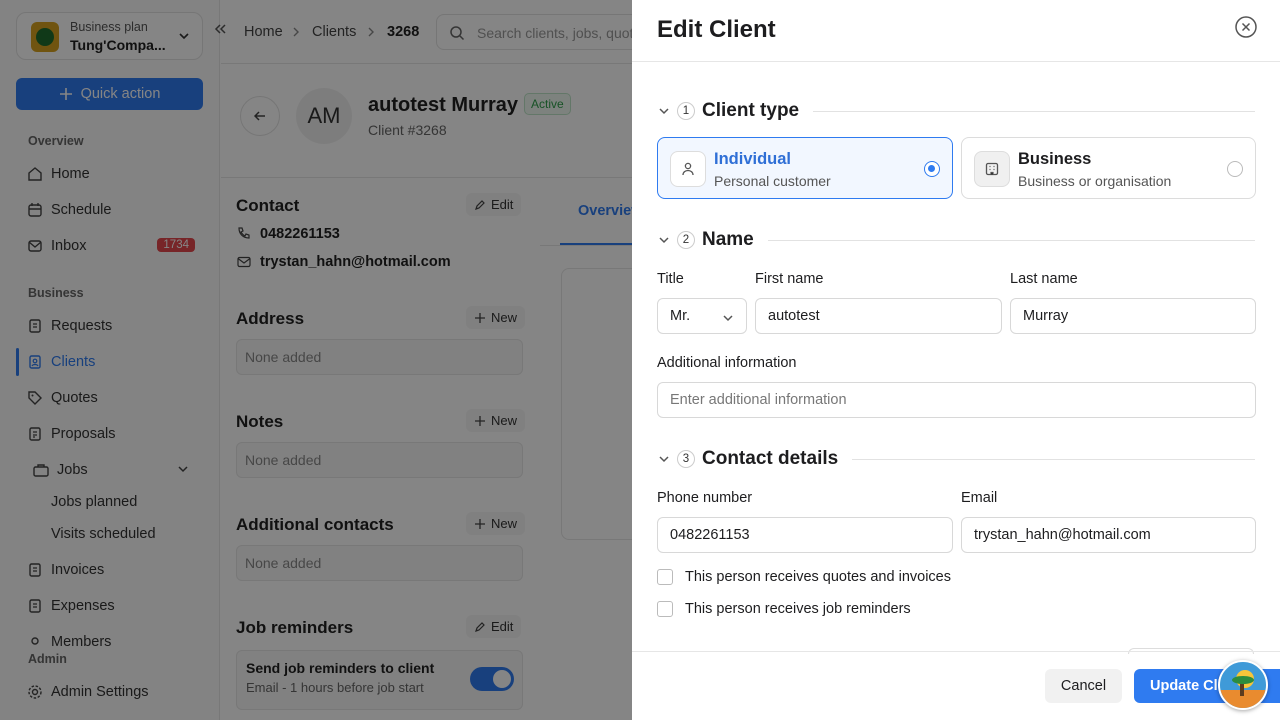 This screenshot has height=720, width=1280. I want to click on section-number: 3, so click(686, 459).